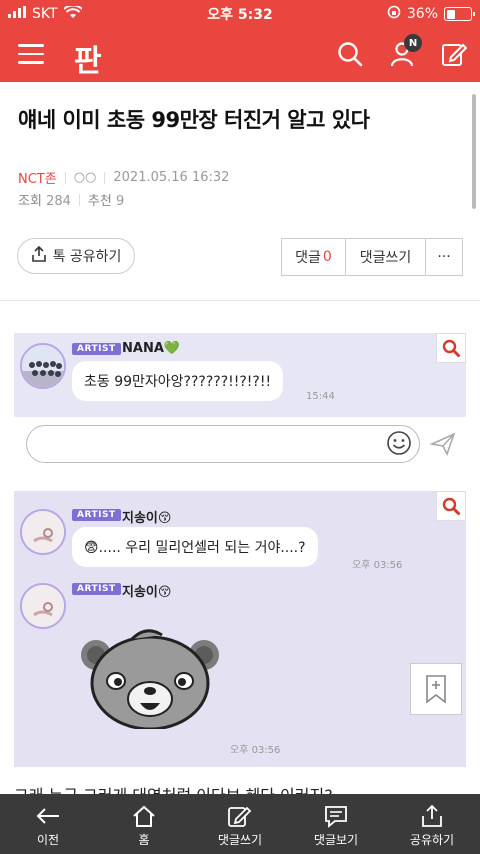 This screenshot has height=854, width=480. I want to click on nav-back-label: 이전, so click(48, 840).